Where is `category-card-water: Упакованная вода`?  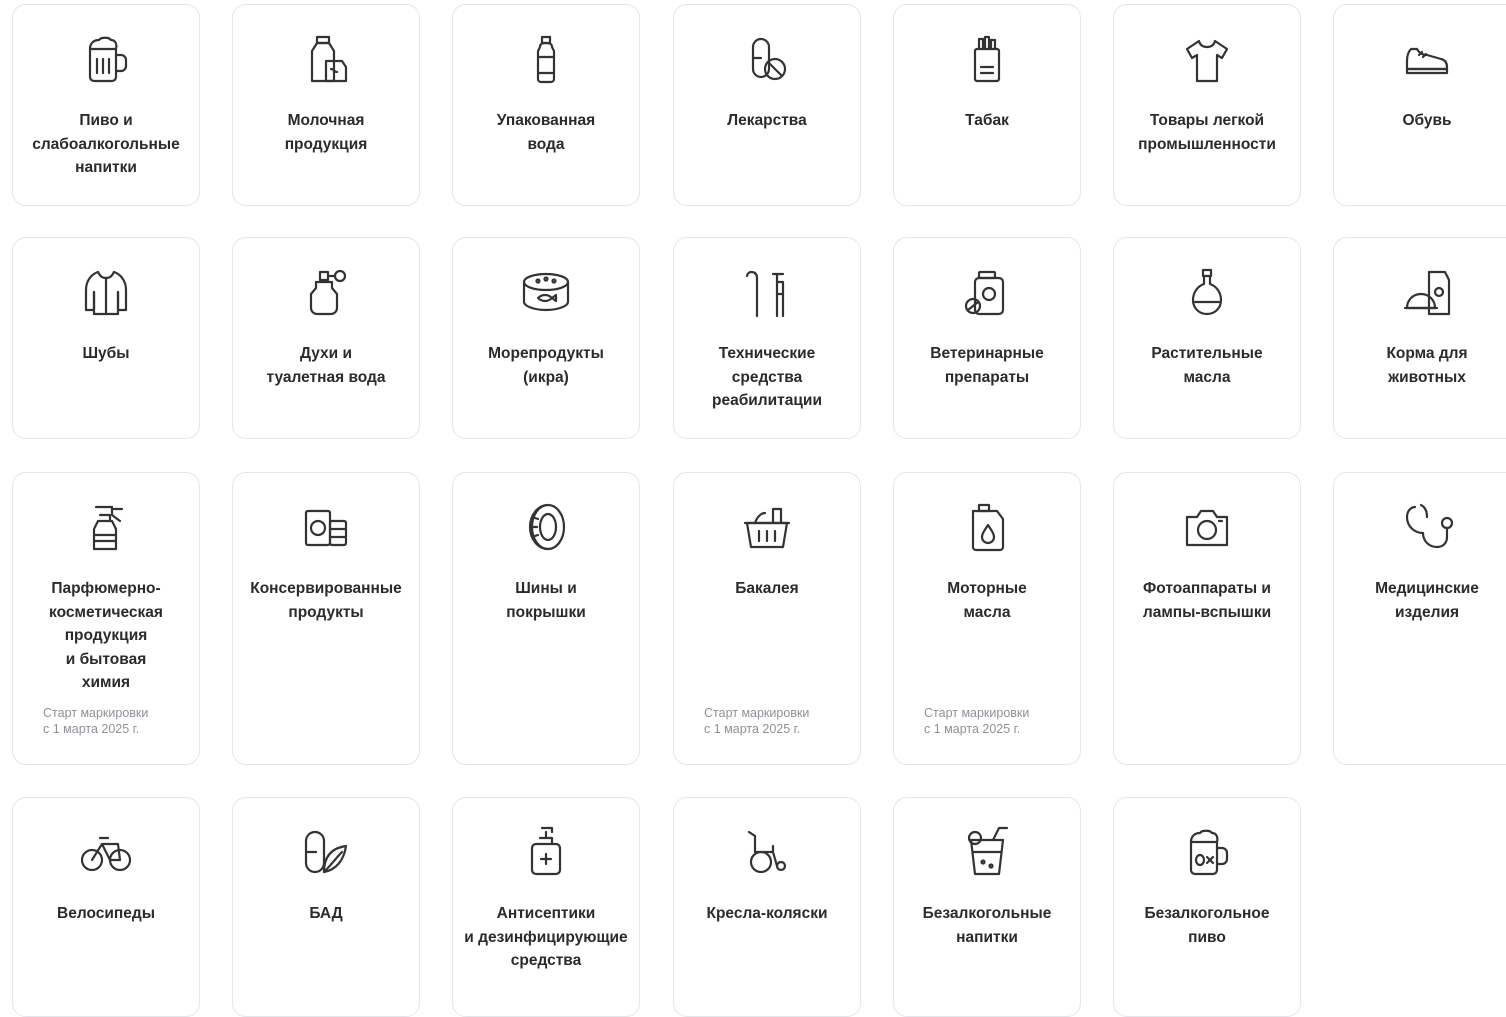 category-card-water: Упакованная вода is located at coordinates (546, 105).